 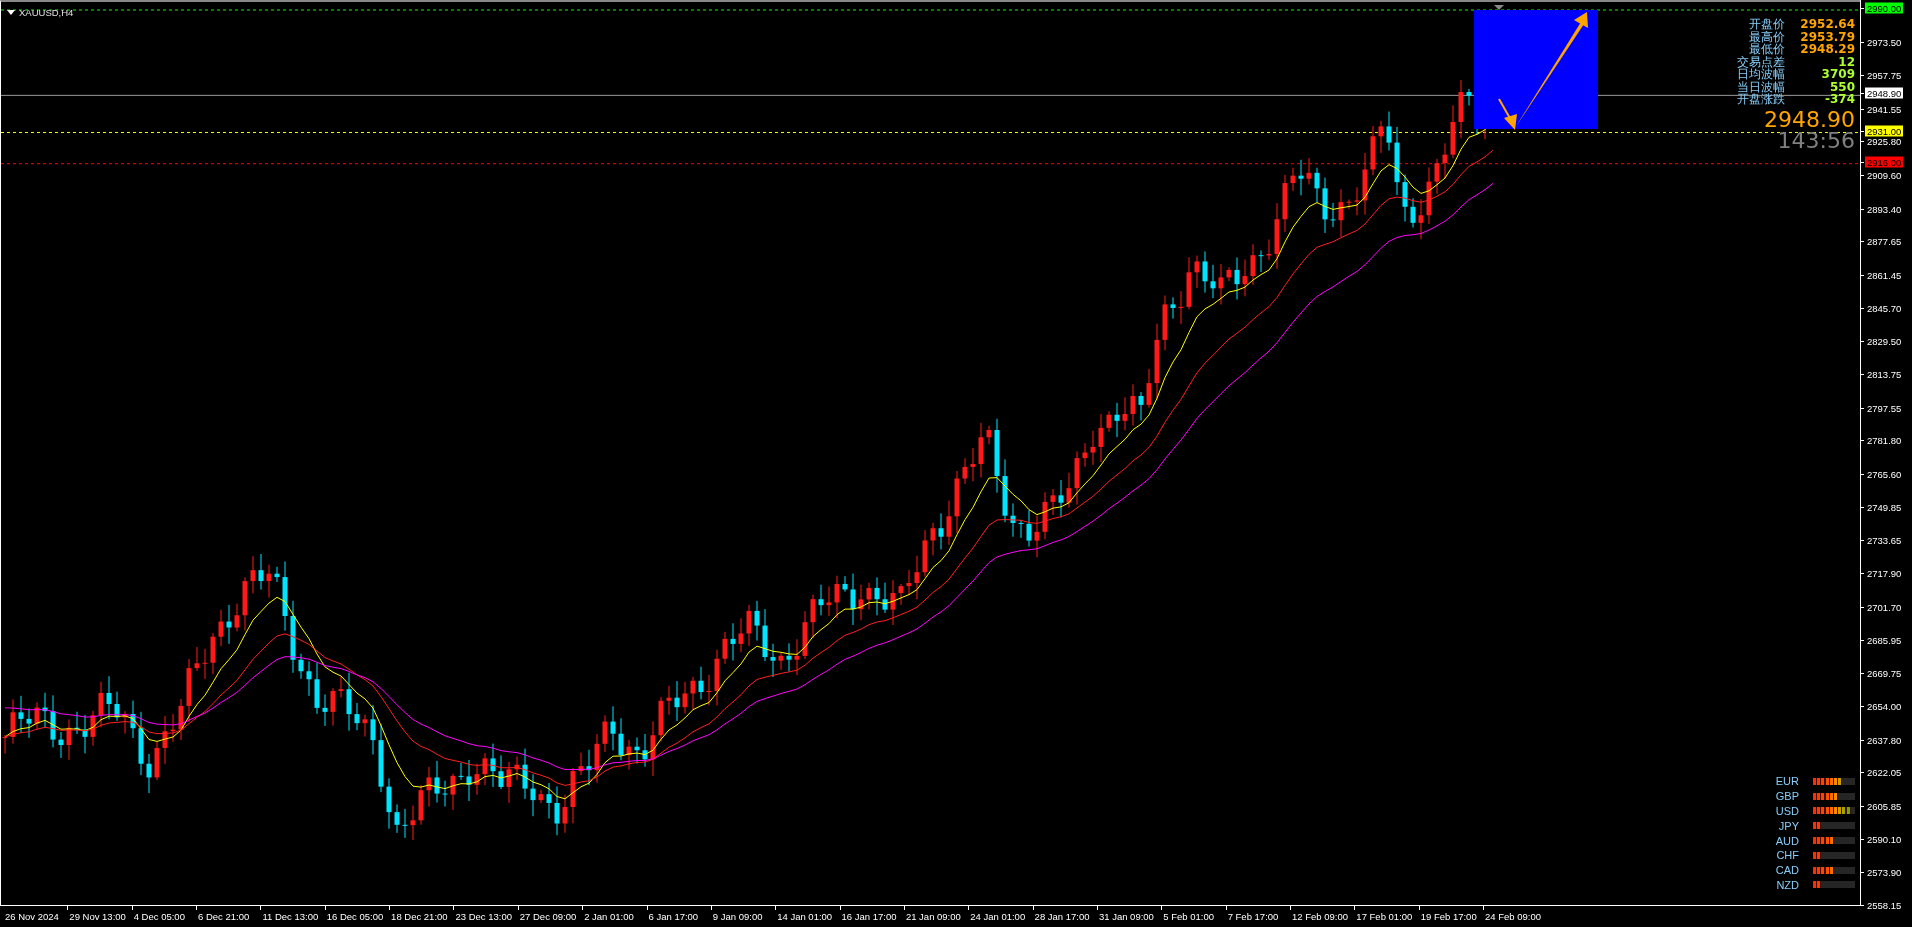 What do you see at coordinates (1448, 916) in the screenshot?
I see `time-axis-label: 19 Feb 17:00` at bounding box center [1448, 916].